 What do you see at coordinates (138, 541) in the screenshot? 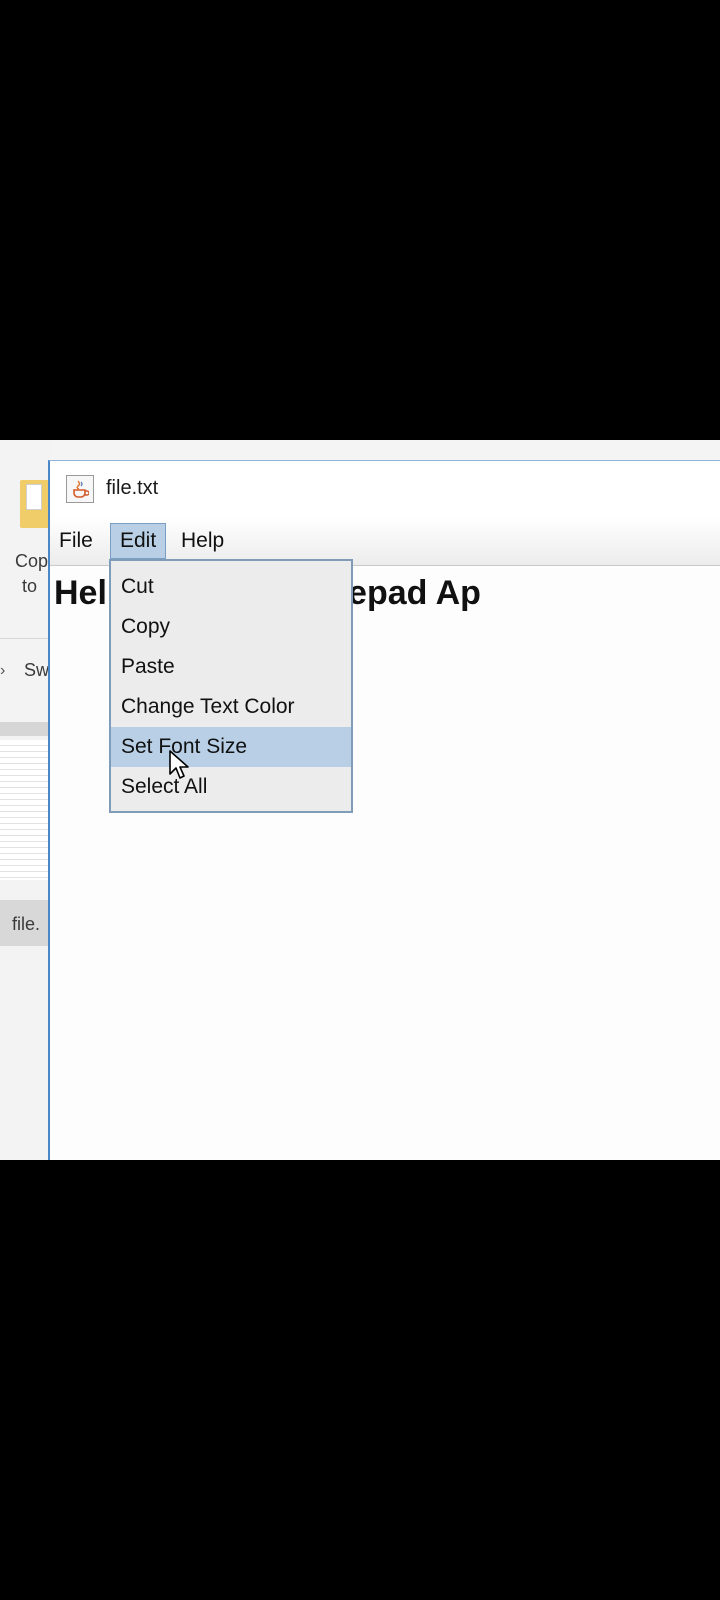
I see `menu-edit: Edit` at bounding box center [138, 541].